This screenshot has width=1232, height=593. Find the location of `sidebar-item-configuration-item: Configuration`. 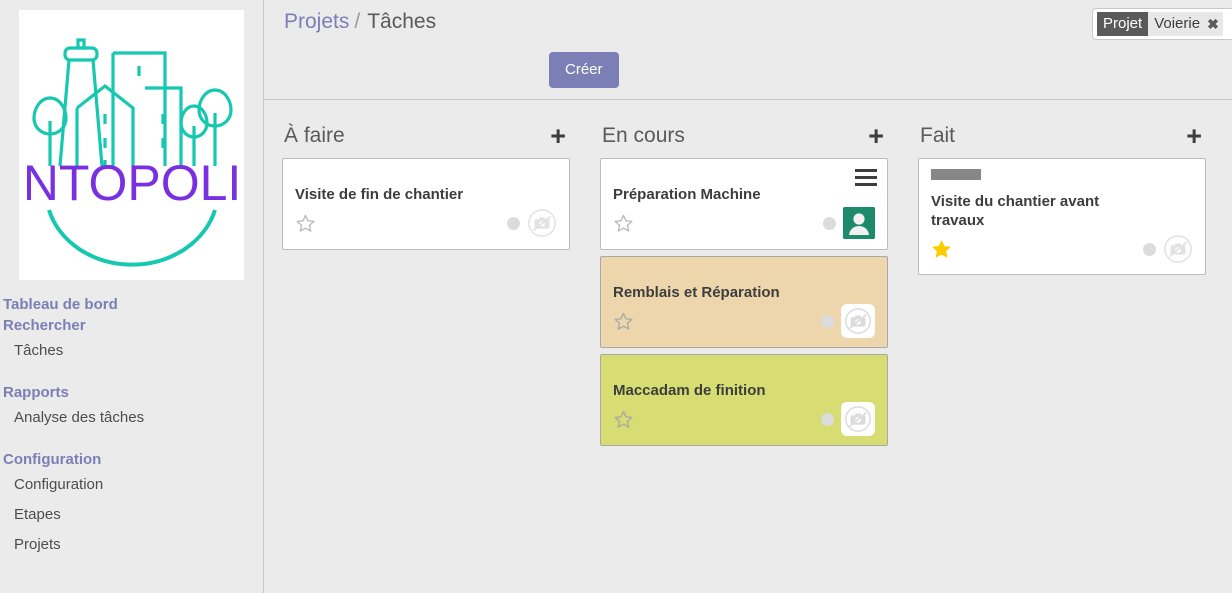

sidebar-item-configuration-item: Configuration is located at coordinates (131, 485).